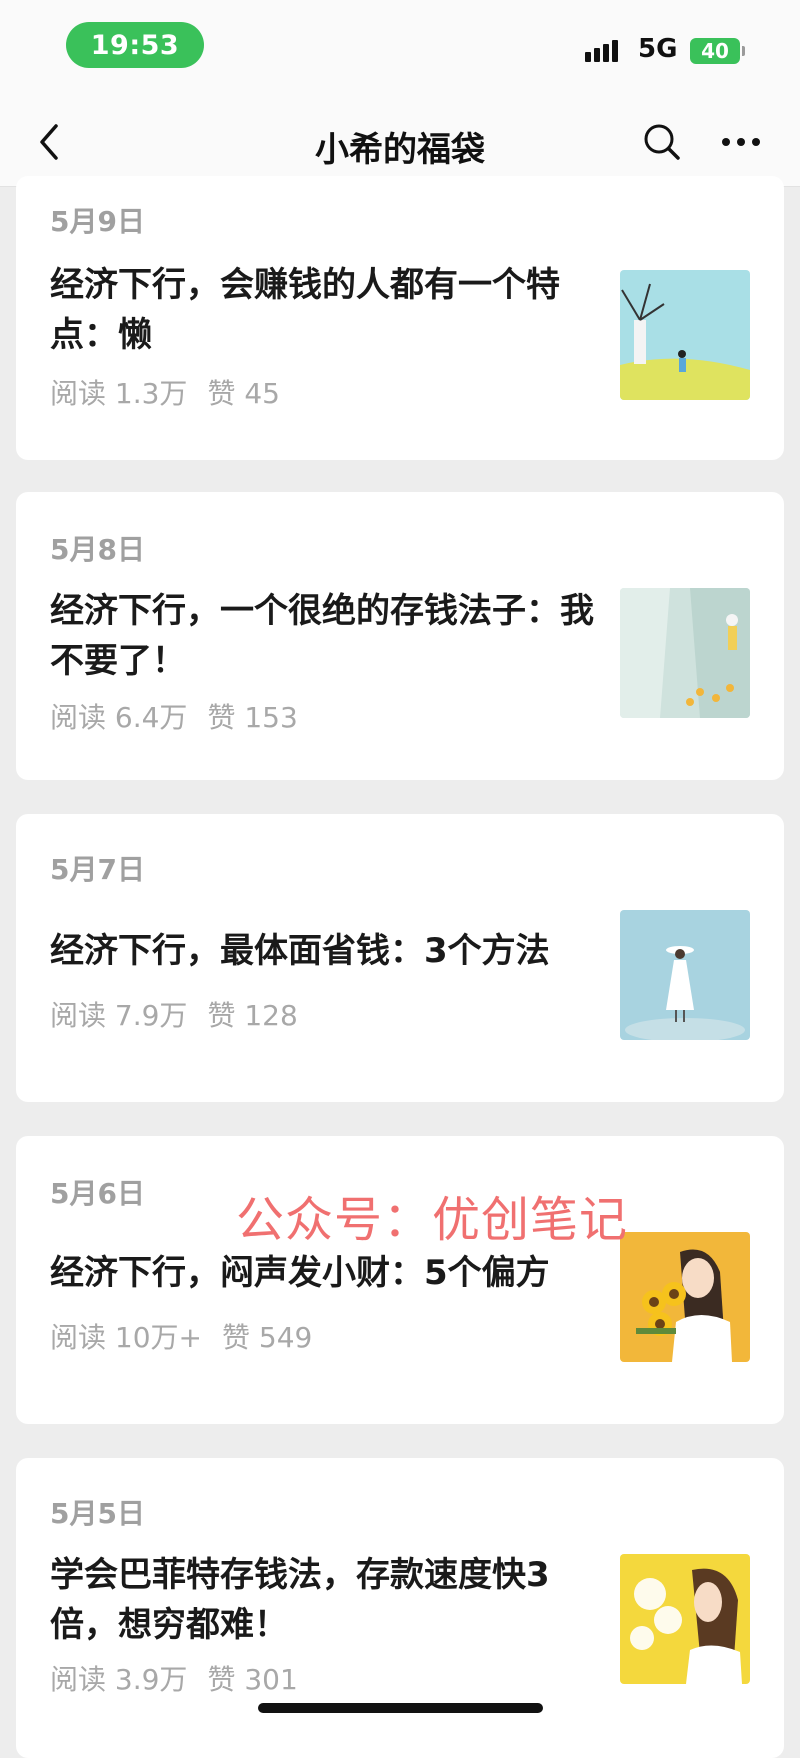 The image size is (800, 1758). I want to click on girl-white-dress-image, so click(685, 975).